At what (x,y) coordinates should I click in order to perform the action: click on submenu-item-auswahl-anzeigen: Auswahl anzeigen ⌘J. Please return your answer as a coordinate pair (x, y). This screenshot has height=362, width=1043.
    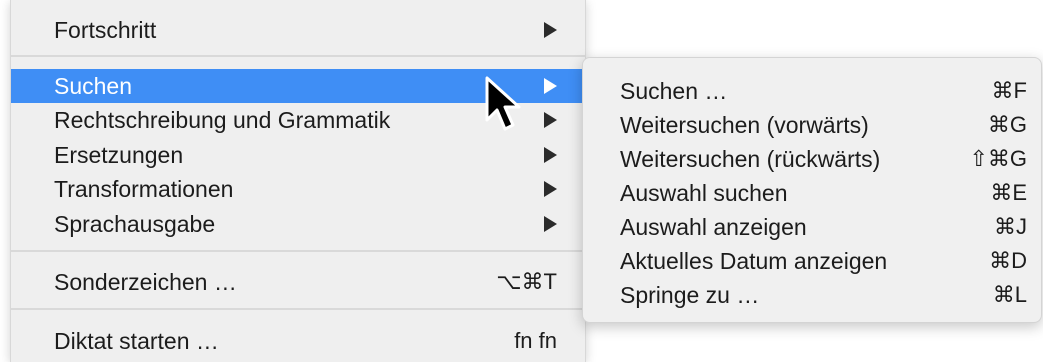
    Looking at the image, I should click on (812, 227).